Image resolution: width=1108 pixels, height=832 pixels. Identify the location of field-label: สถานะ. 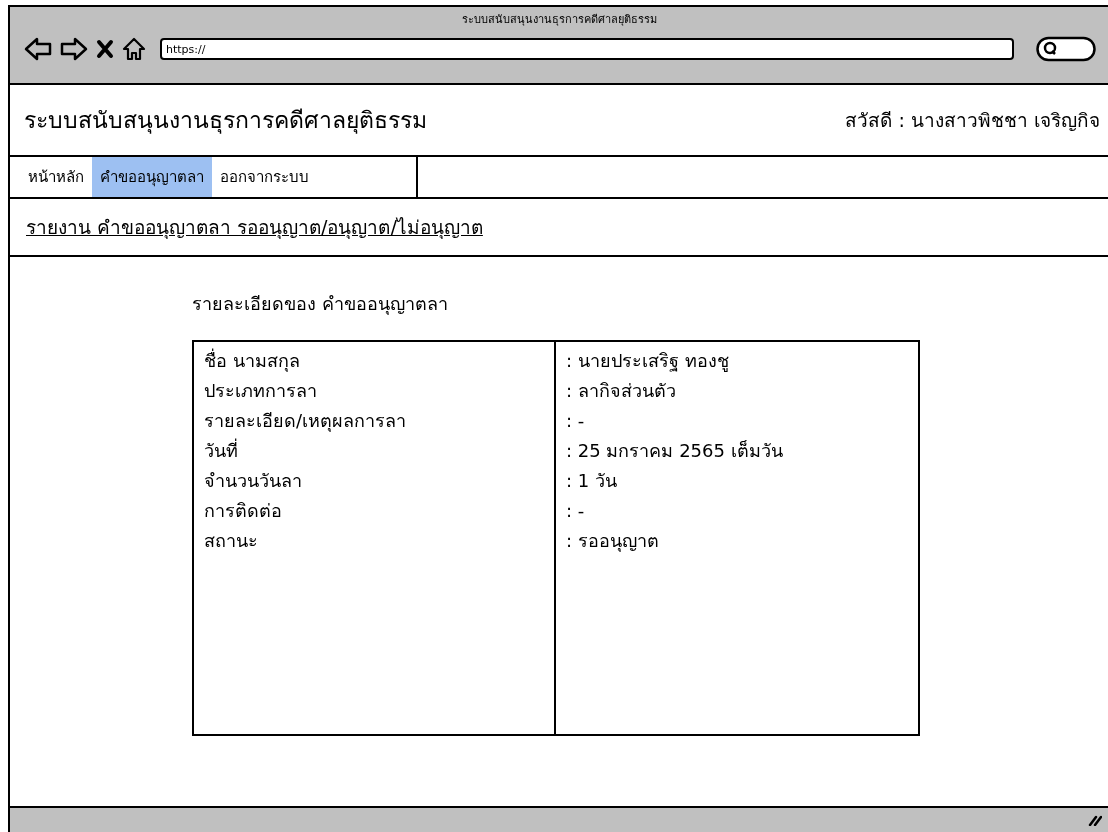
(231, 541).